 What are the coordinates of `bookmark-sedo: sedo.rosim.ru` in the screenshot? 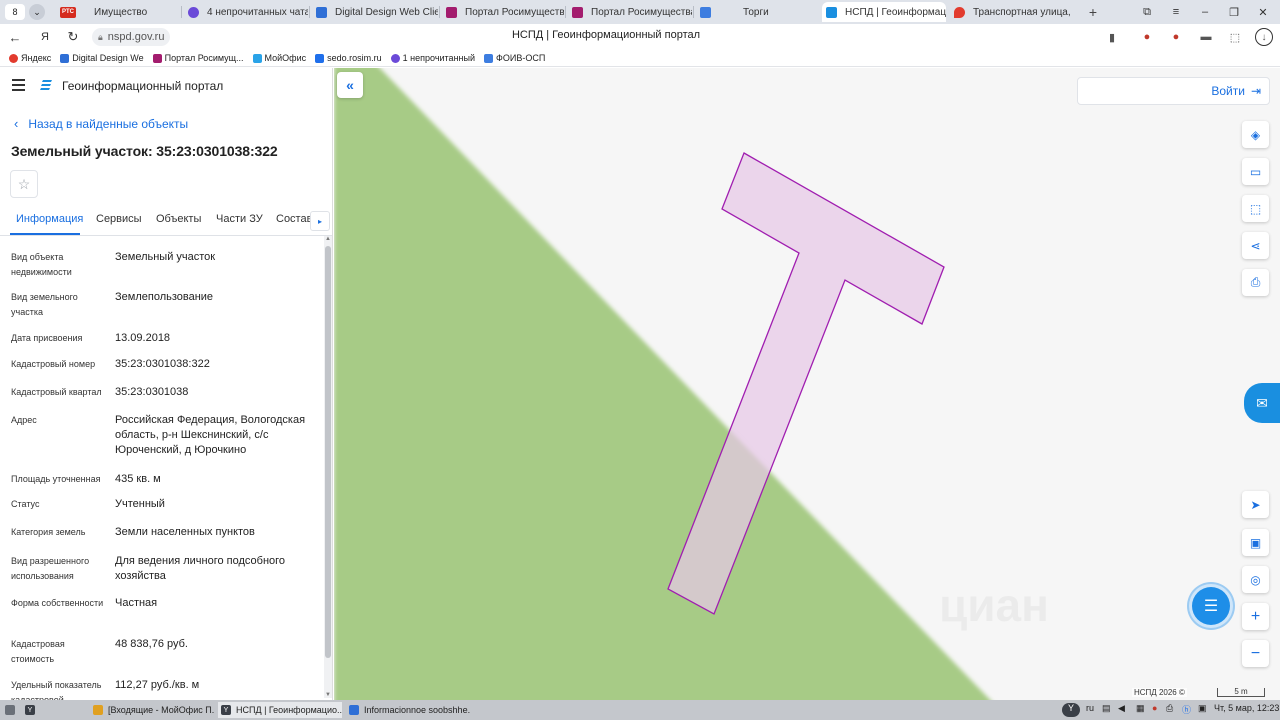 It's located at (348, 58).